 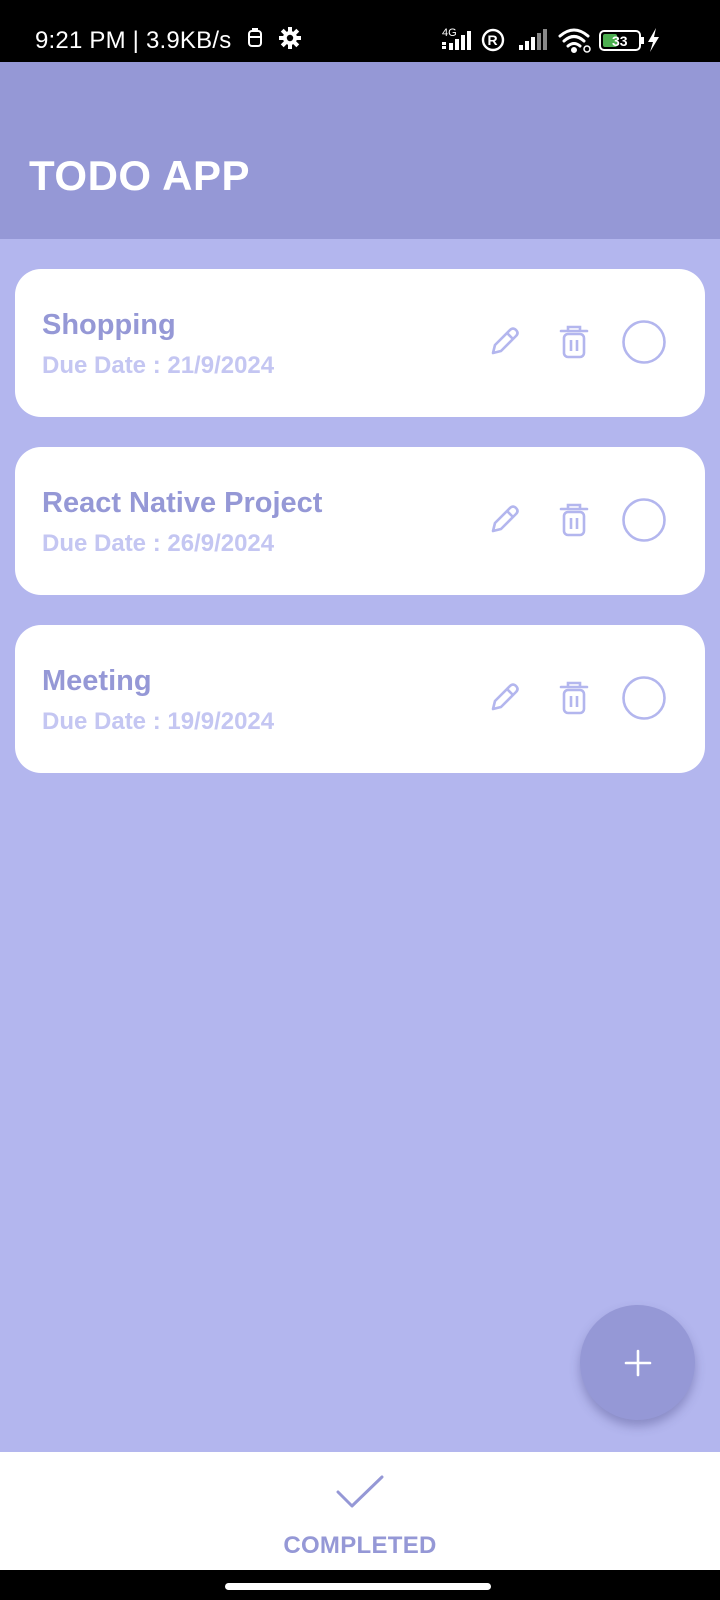 I want to click on plus-icon, so click(x=637, y=1362).